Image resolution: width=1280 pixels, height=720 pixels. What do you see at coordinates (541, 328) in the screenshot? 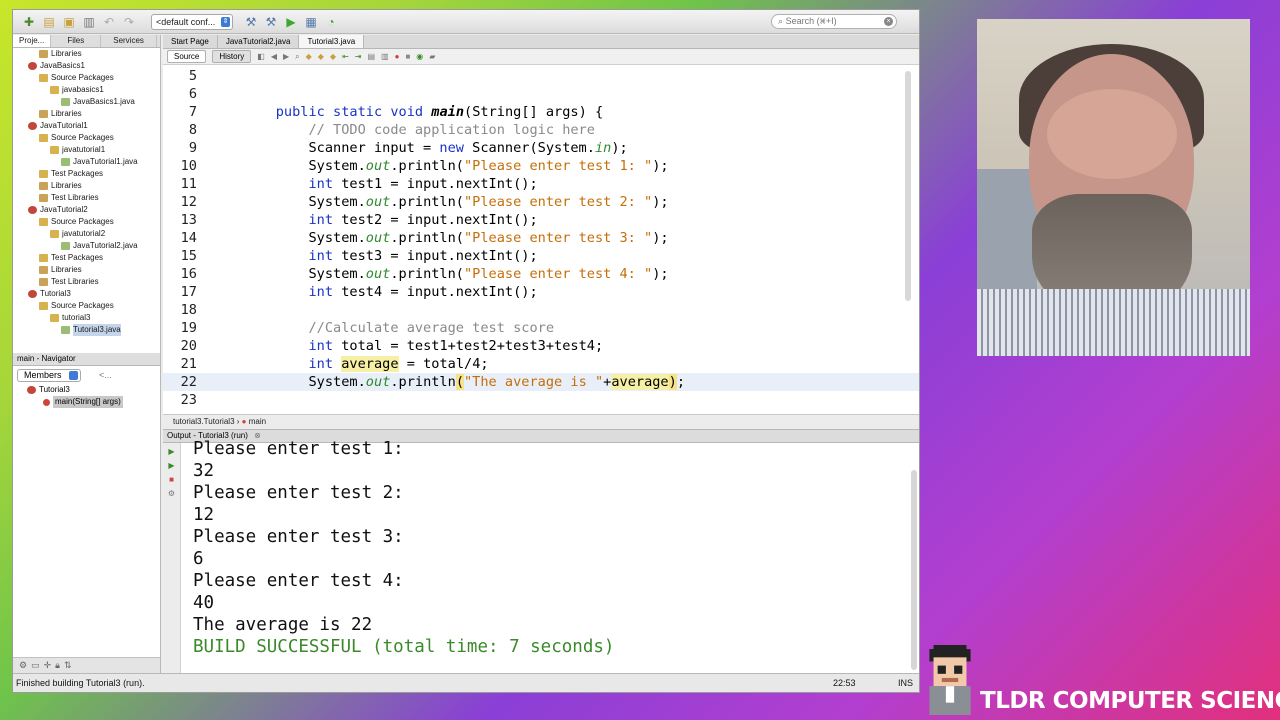
I see `code-line: 19 //Calculate average test score` at bounding box center [541, 328].